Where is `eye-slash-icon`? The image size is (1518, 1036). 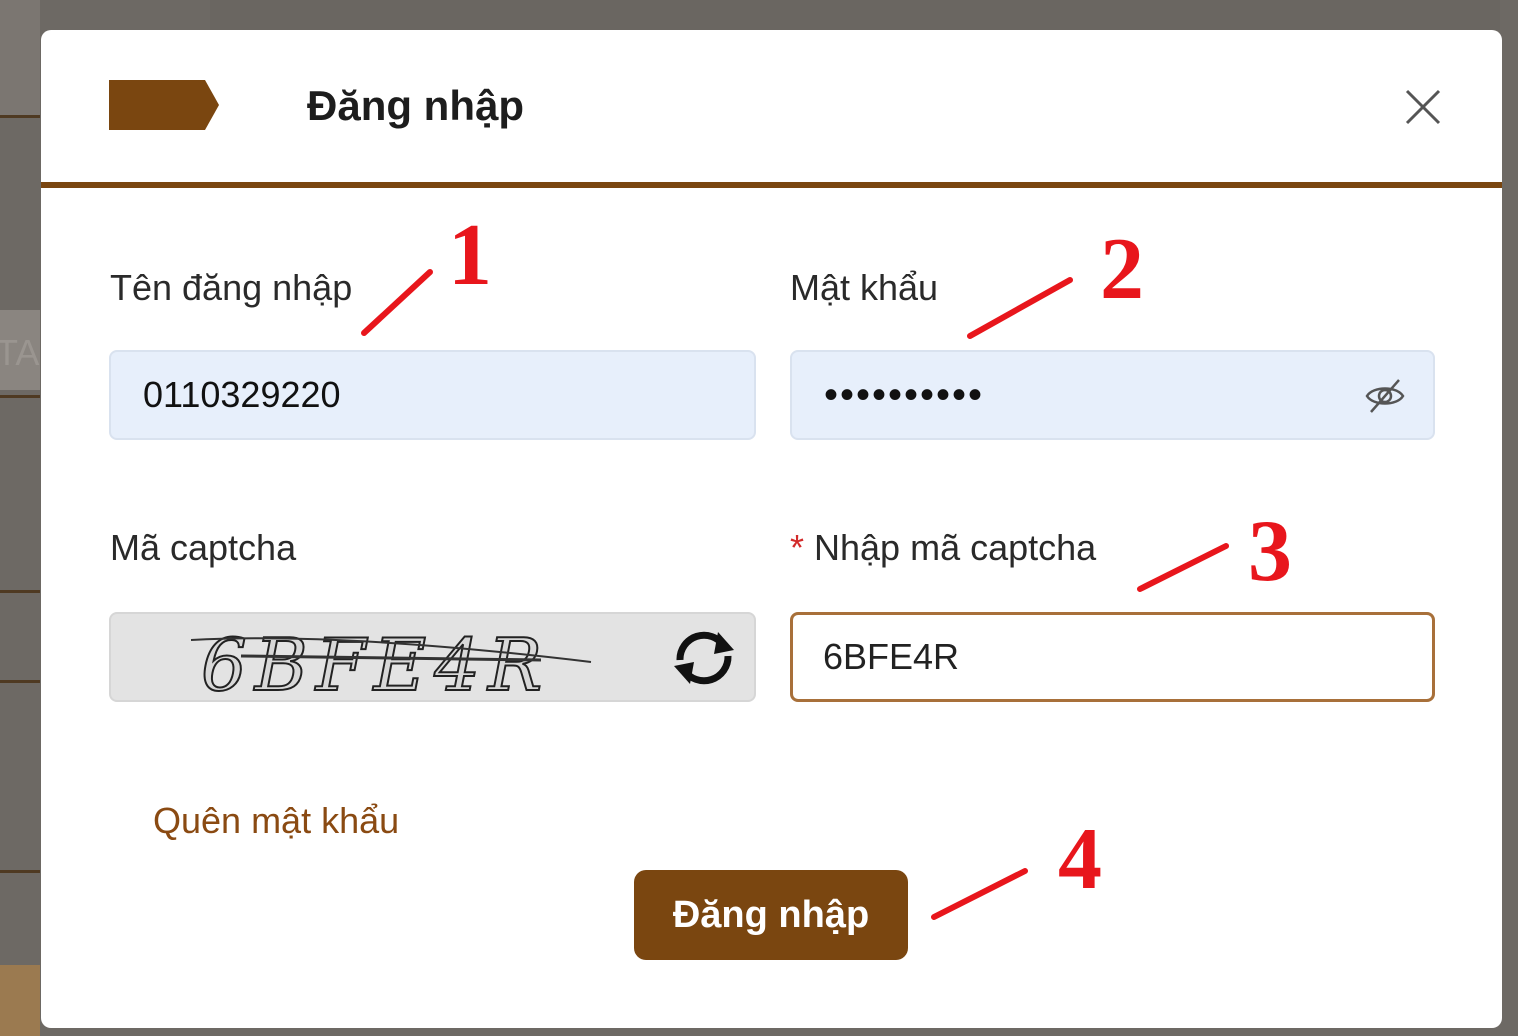 eye-slash-icon is located at coordinates (1385, 396).